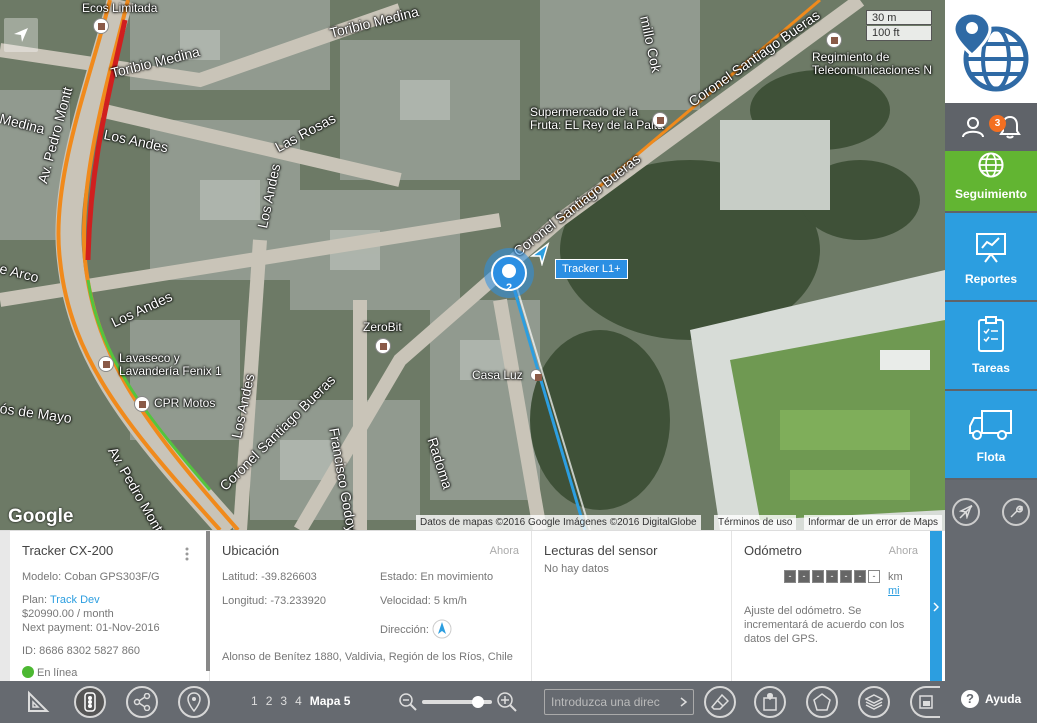 This screenshot has height=723, width=1037. I want to click on odometer-note-line: datos del GPS., so click(781, 639).